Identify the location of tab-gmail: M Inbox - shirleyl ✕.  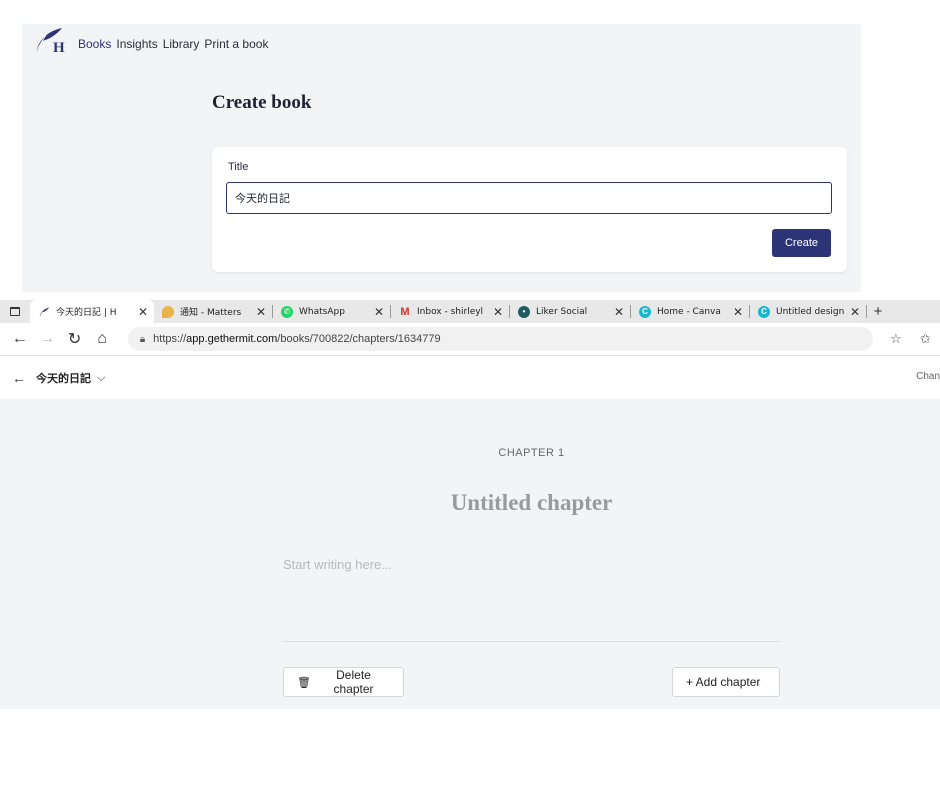
(450, 311).